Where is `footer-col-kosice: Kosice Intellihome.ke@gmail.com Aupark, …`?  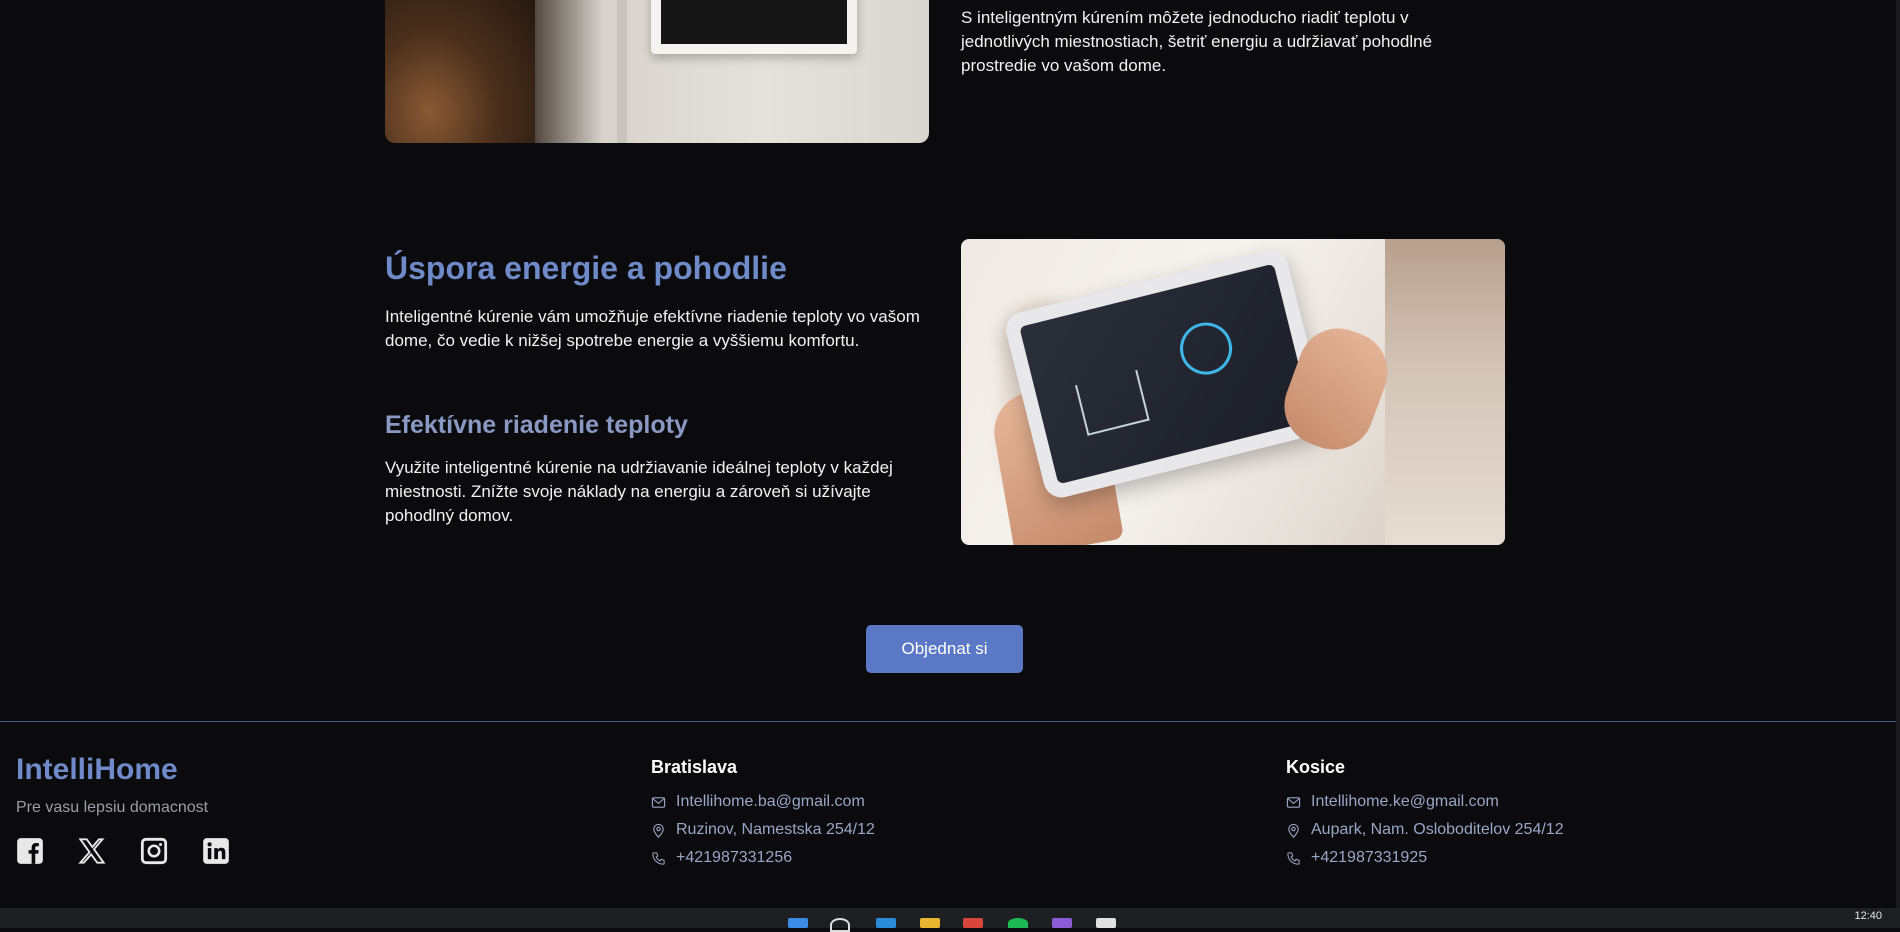
footer-col-kosice: Kosice Intellihome.ke@gmail.com Aupark, … is located at coordinates (1425, 814).